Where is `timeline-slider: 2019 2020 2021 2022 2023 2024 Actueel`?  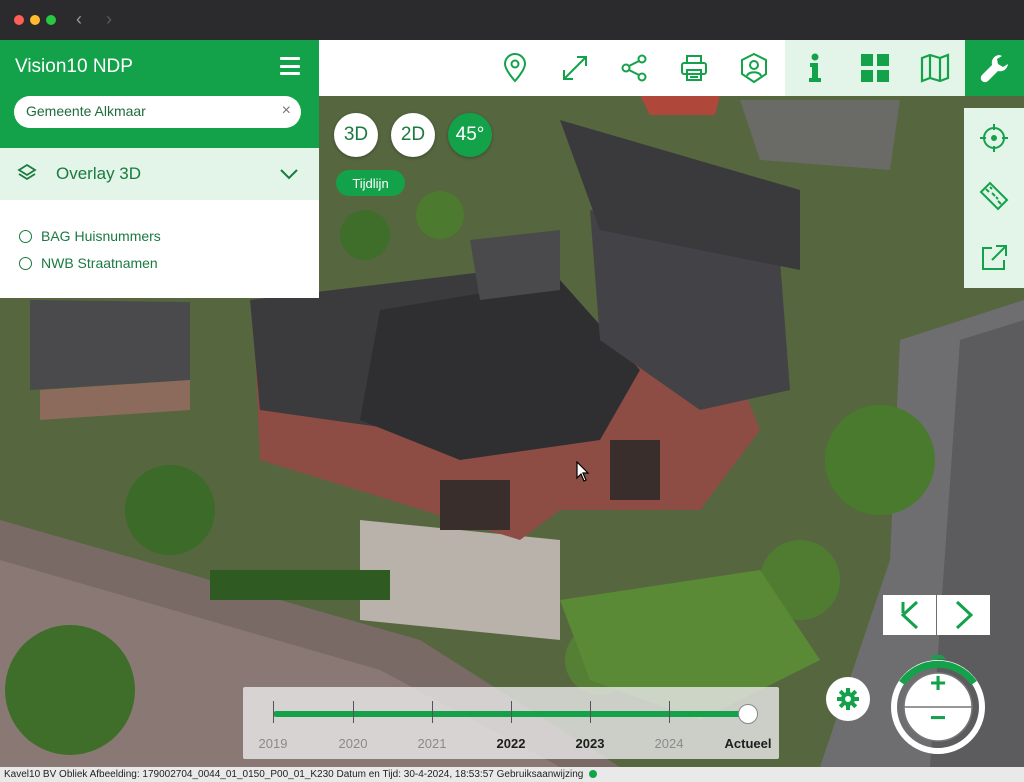 timeline-slider: 2019 2020 2021 2022 2023 2024 Actueel is located at coordinates (511, 723).